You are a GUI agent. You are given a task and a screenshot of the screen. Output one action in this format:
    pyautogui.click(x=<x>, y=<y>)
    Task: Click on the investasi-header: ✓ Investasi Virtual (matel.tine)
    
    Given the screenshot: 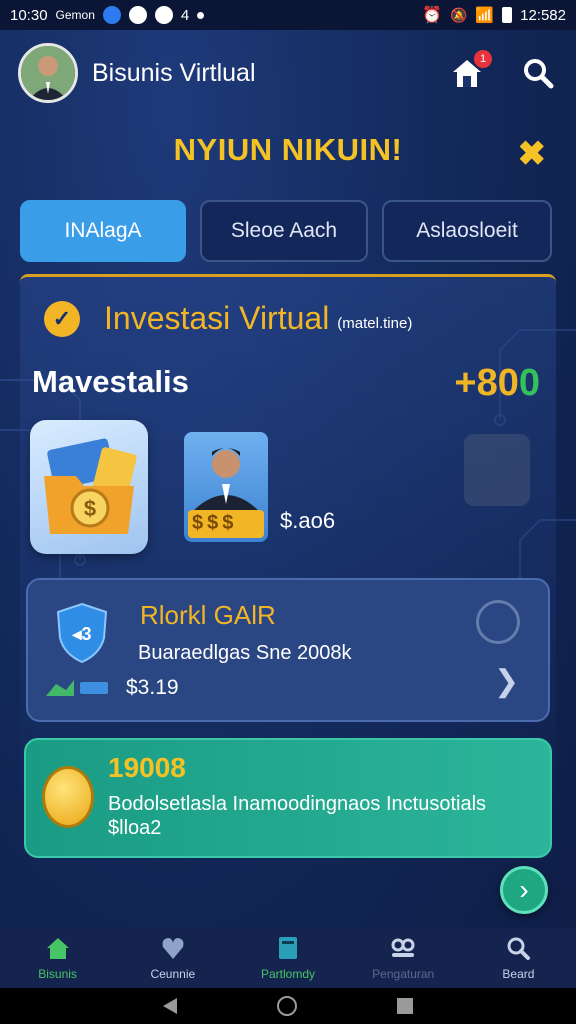 What is the action you would take?
    pyautogui.click(x=228, y=318)
    